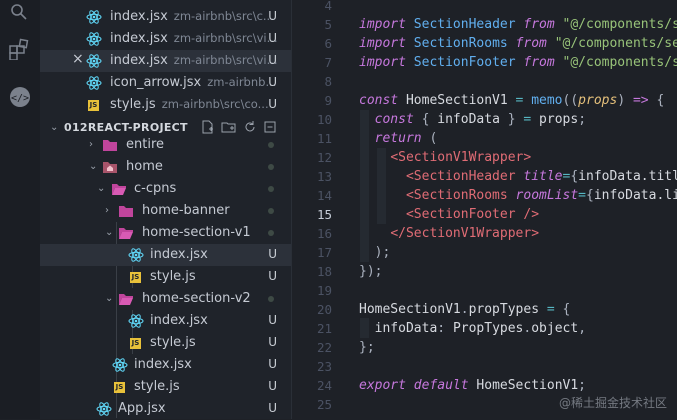 Image resolution: width=677 pixels, height=420 pixels. I want to click on line-number: 15, so click(324, 214).